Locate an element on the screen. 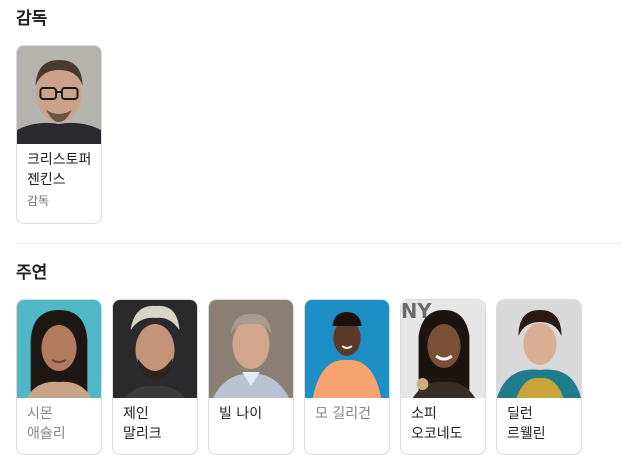 The height and width of the screenshot is (467, 622). cast-name: 빌 나이 is located at coordinates (241, 414).